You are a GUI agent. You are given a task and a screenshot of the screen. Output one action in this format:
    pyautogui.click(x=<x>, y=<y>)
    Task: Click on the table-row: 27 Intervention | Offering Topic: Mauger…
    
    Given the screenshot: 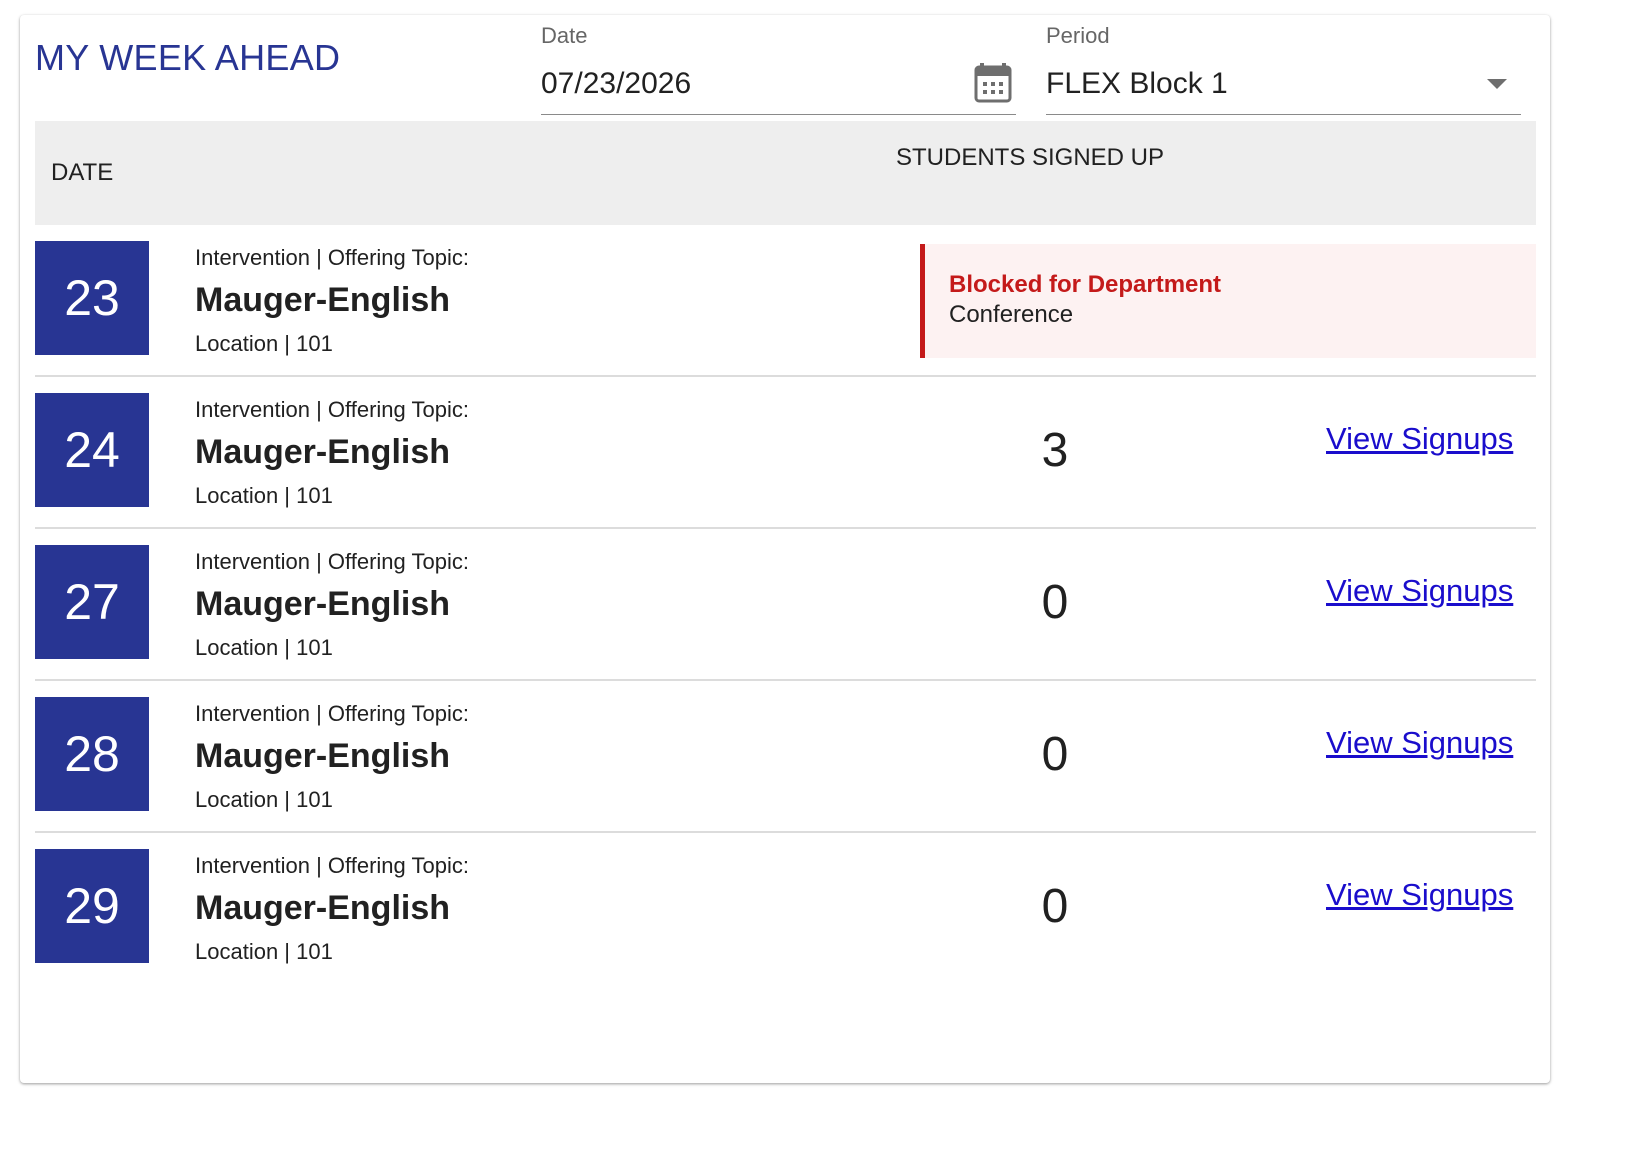 What is the action you would take?
    pyautogui.click(x=785, y=605)
    